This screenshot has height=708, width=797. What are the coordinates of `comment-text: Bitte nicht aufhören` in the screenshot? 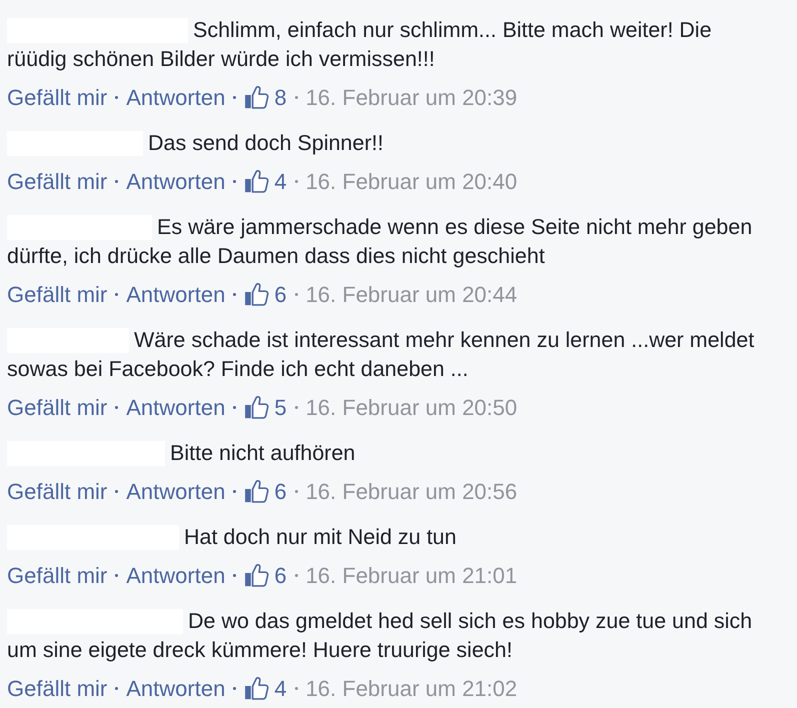 It's located at (263, 453).